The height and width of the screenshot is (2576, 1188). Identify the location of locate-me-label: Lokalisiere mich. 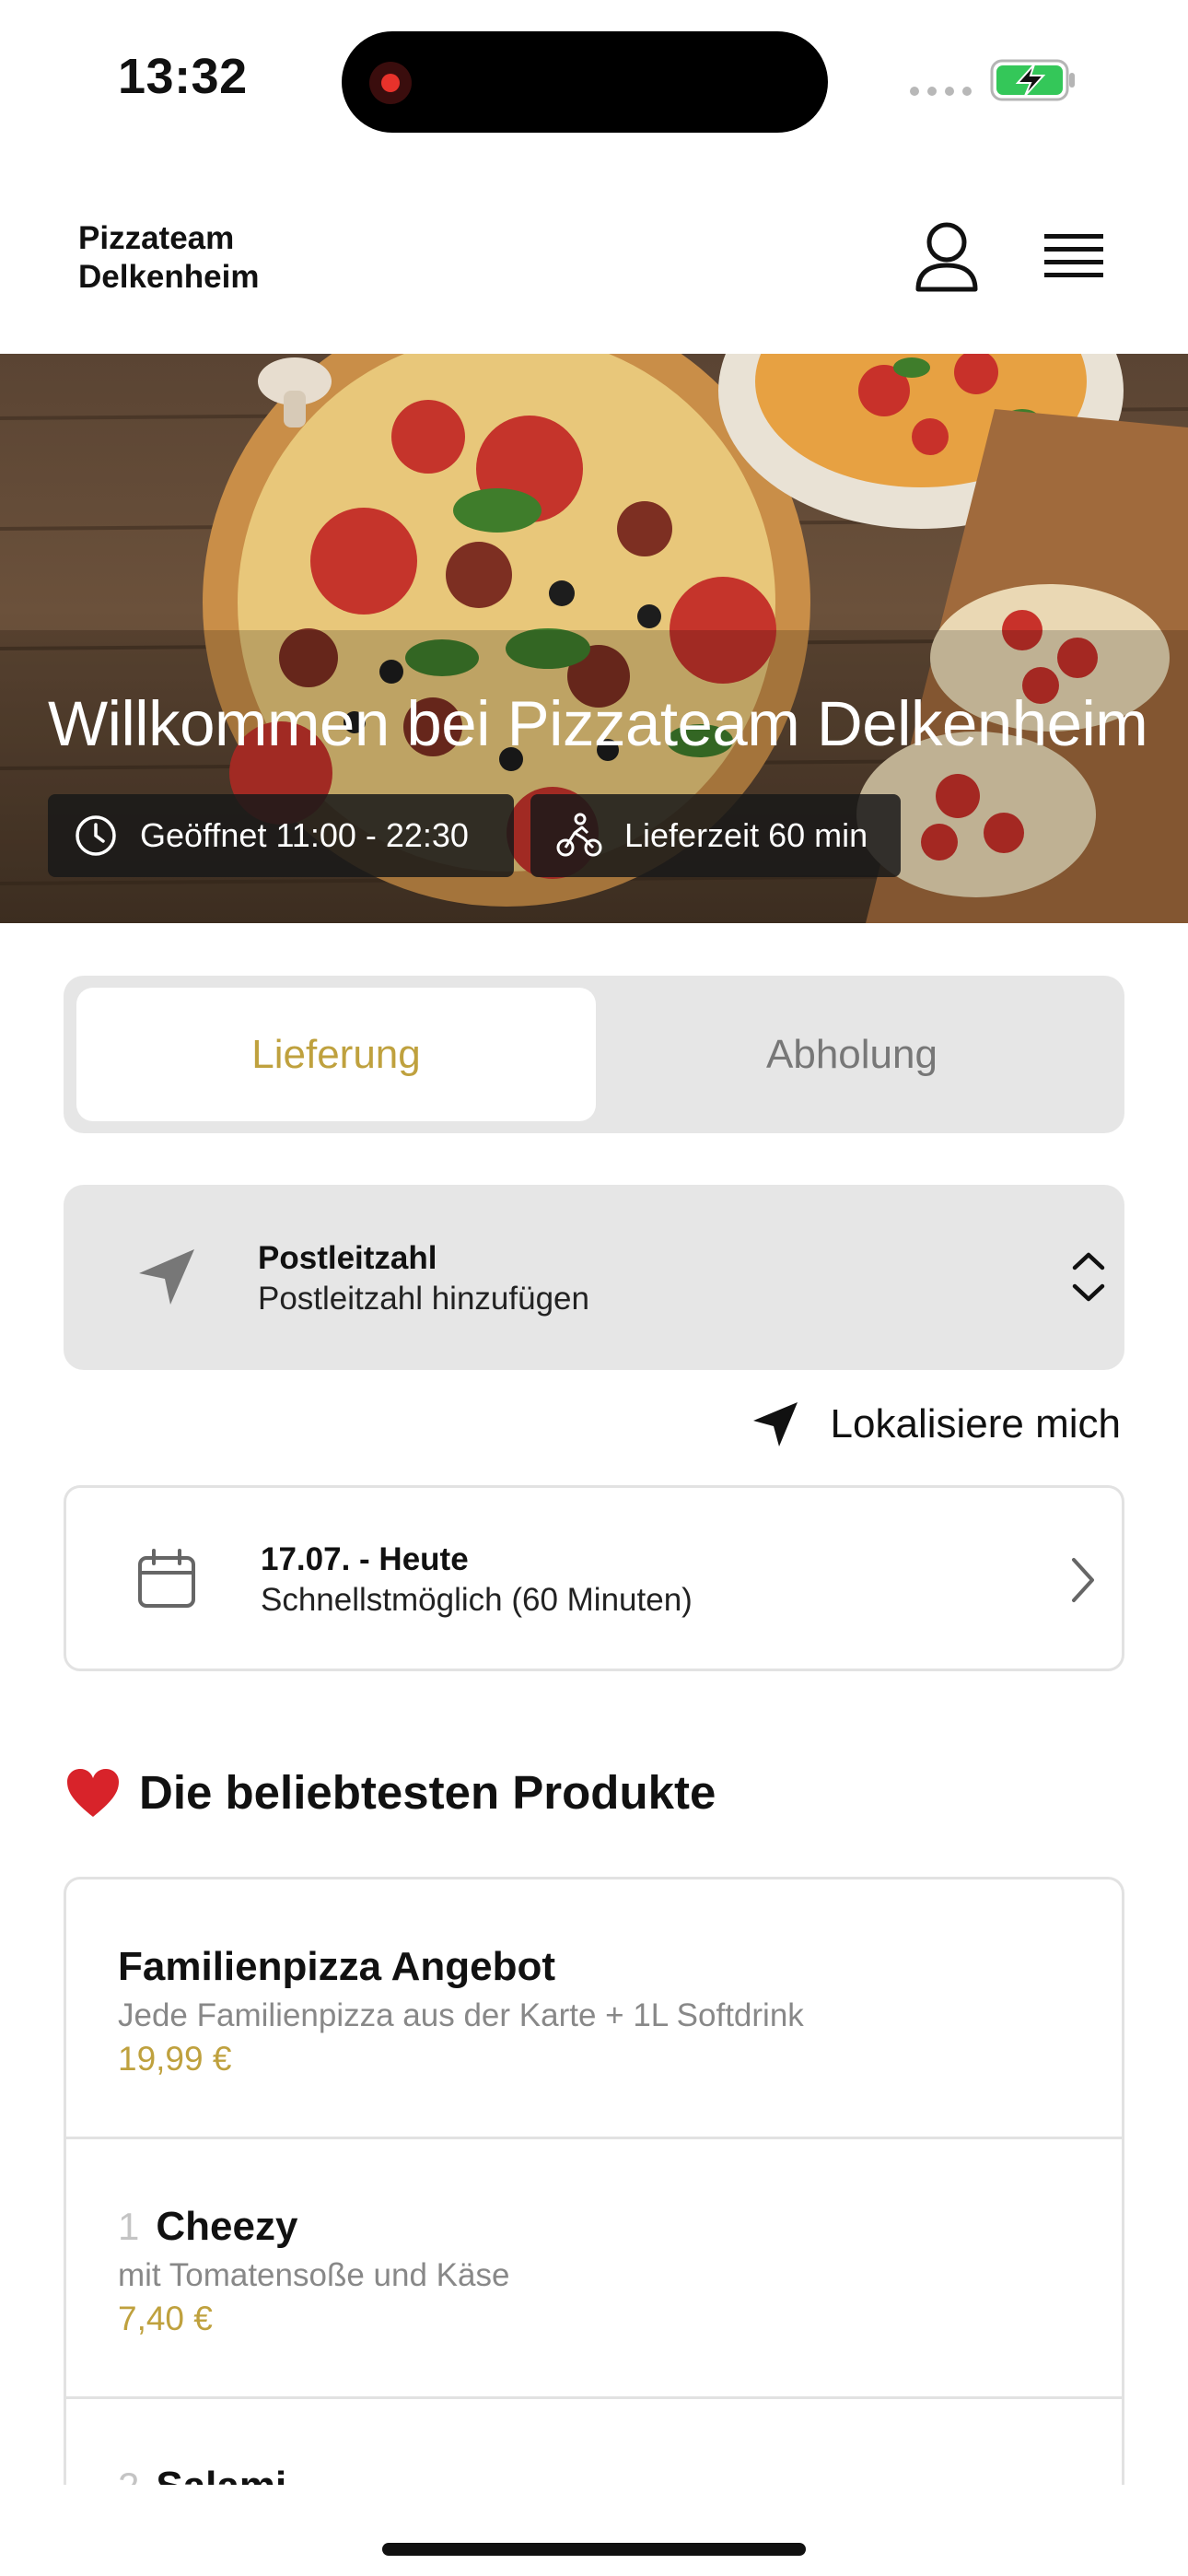
(976, 1423).